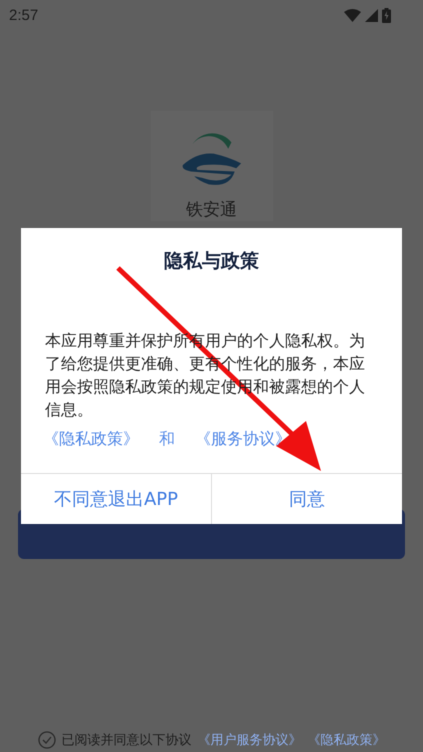  What do you see at coordinates (347, 740) in the screenshot?
I see `agreement-link: 《隐私政策》` at bounding box center [347, 740].